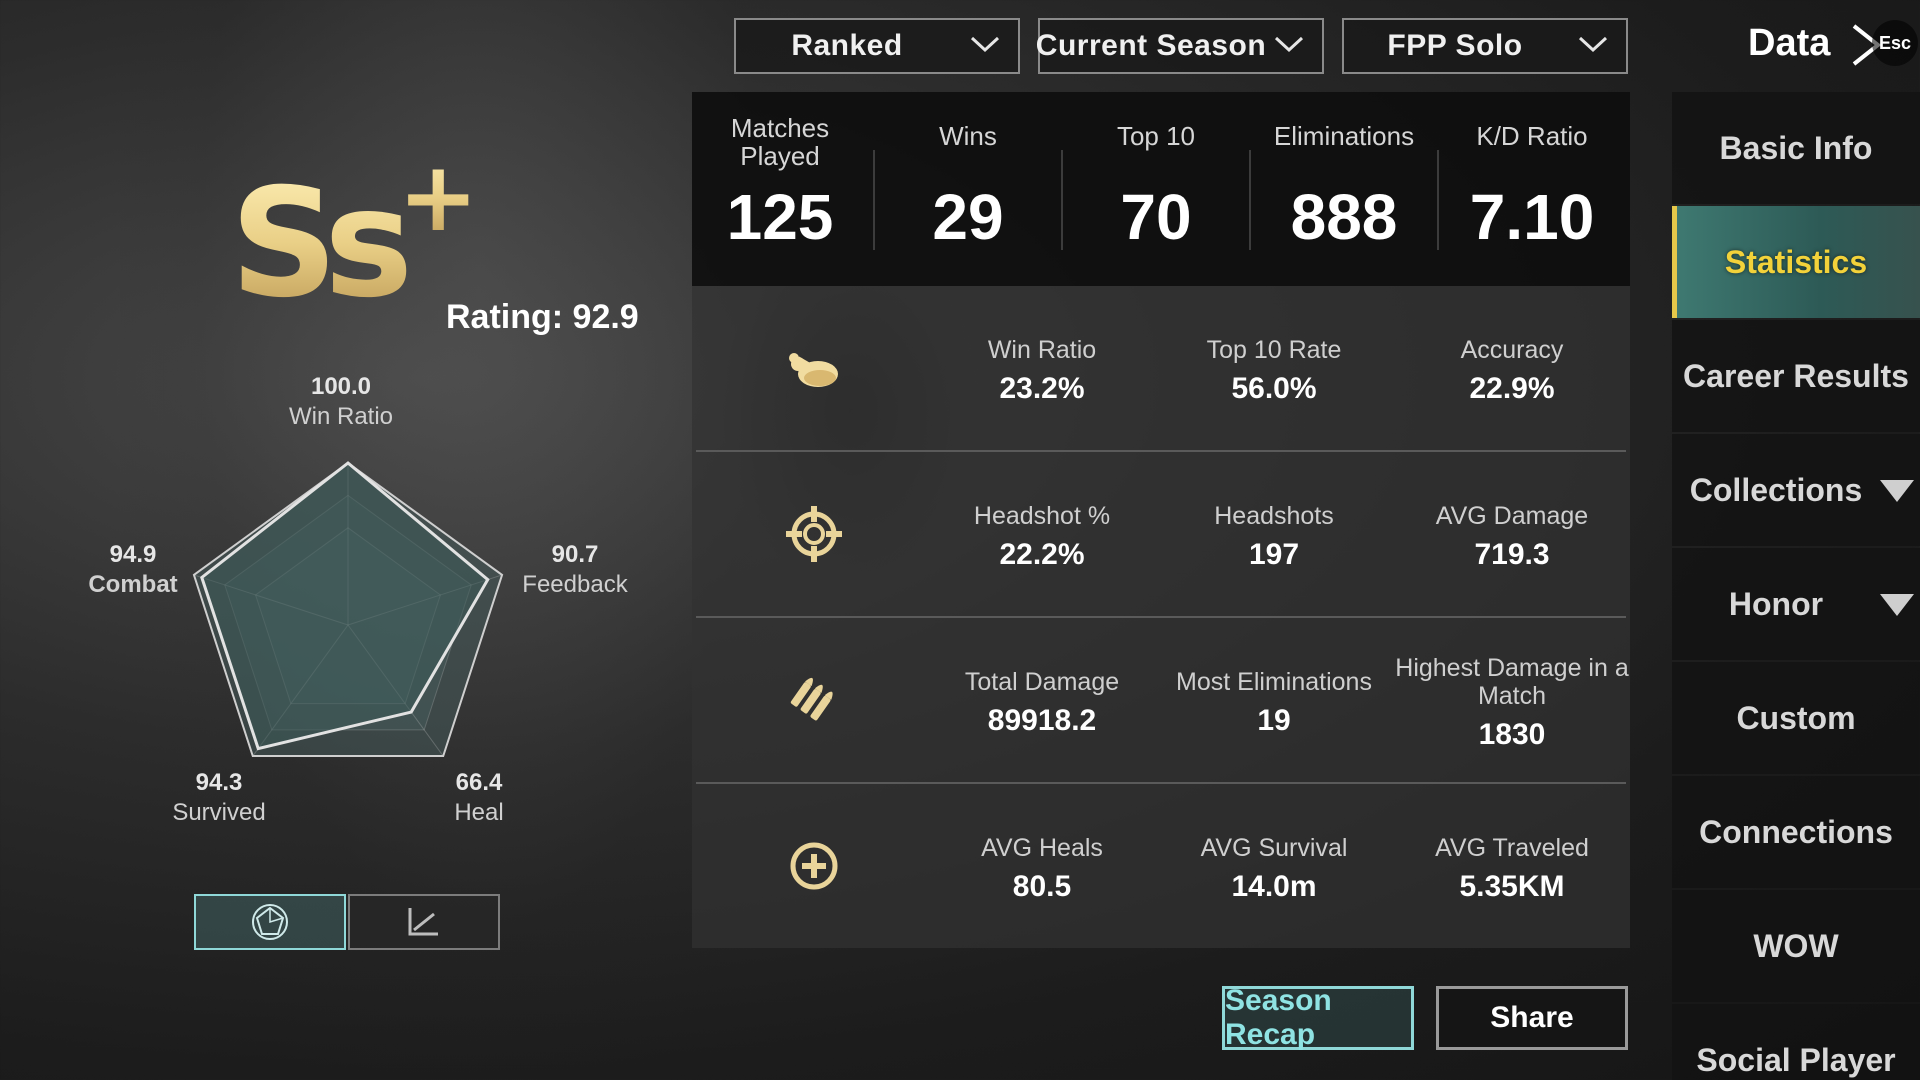 Image resolution: width=1920 pixels, height=1080 pixels. Describe the element at coordinates (1796, 718) in the screenshot. I see `sidebar-item-custom: Custom` at that location.